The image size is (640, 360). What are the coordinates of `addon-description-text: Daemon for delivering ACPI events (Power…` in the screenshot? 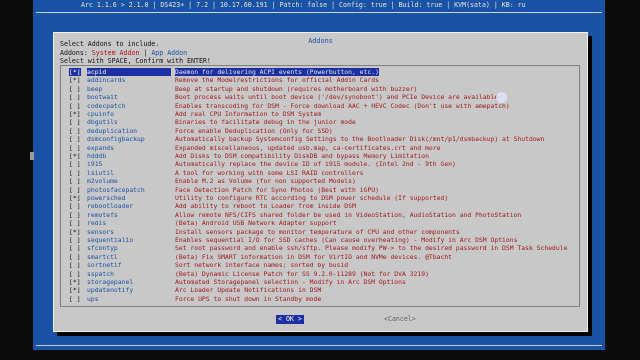 It's located at (277, 72).